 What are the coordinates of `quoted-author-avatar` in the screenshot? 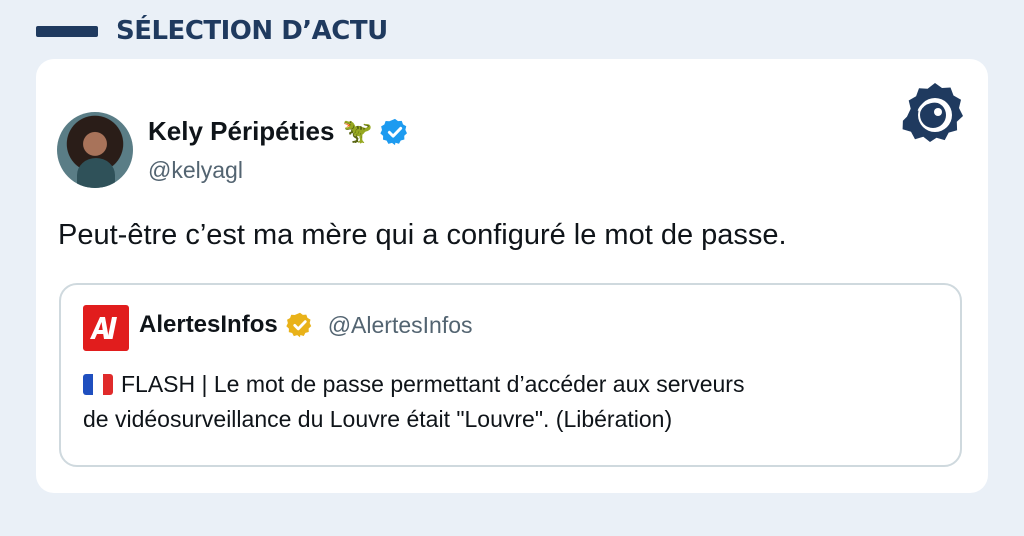 It's located at (106, 328).